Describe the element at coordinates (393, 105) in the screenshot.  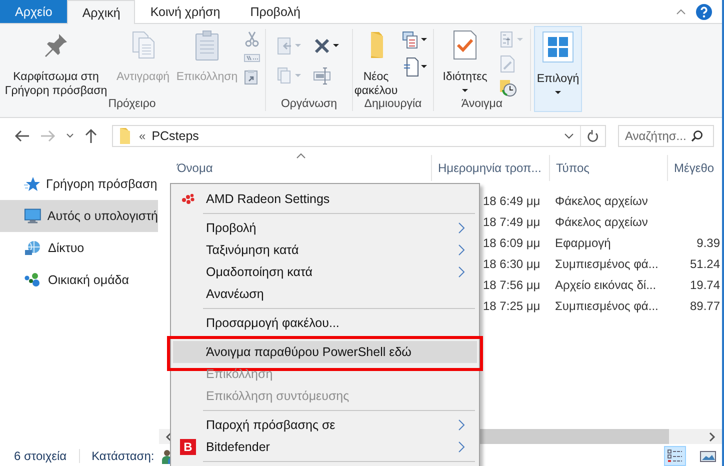
I see `group-label: Δημιουργία` at that location.